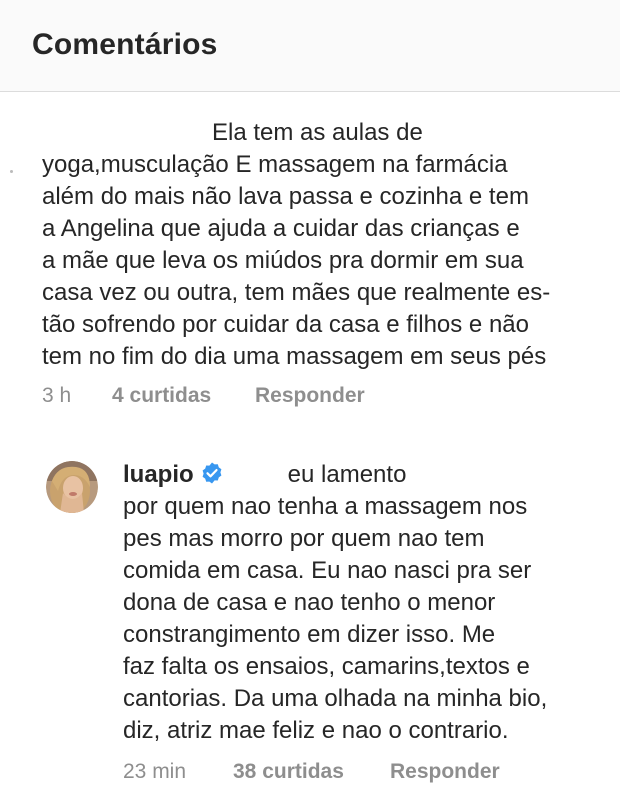 The width and height of the screenshot is (620, 800). I want to click on comment-username: luapio, so click(158, 474).